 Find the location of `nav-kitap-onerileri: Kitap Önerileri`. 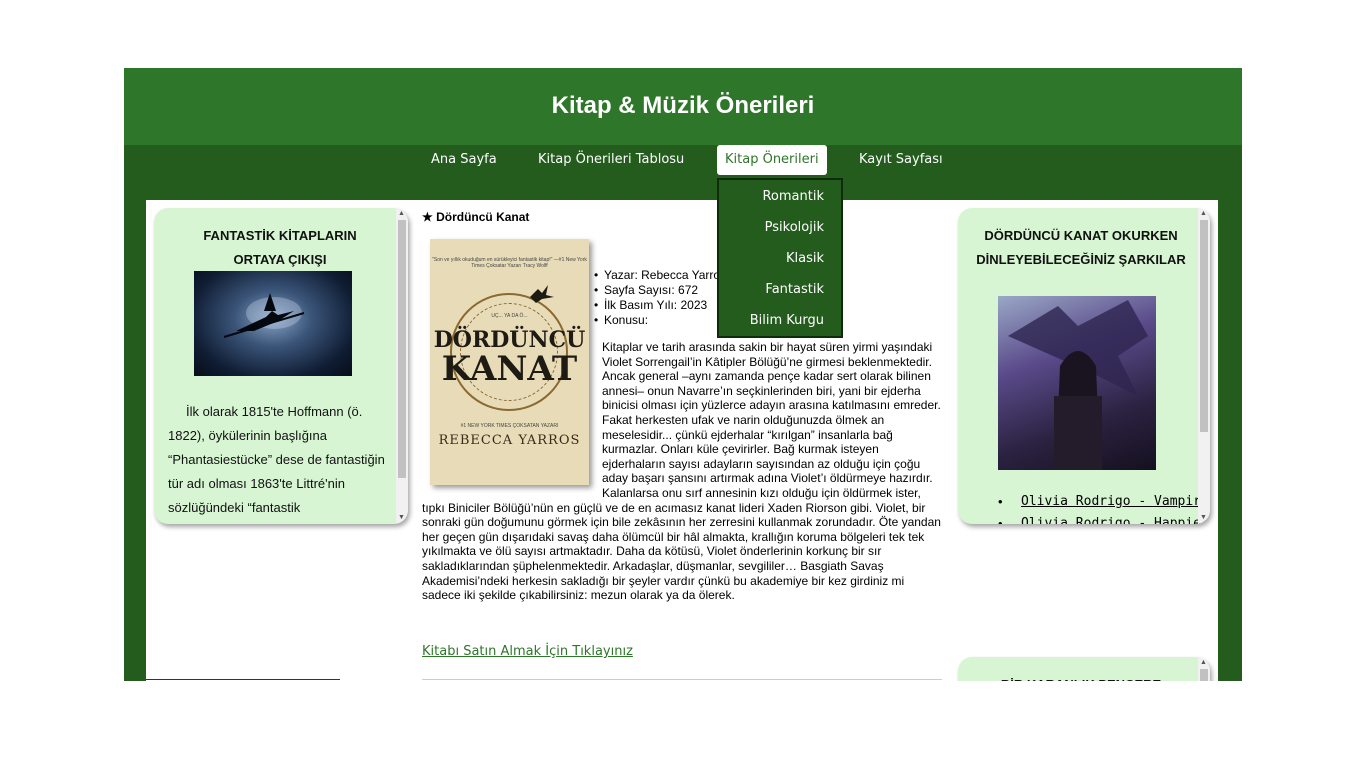

nav-kitap-onerileri: Kitap Önerileri is located at coordinates (772, 160).